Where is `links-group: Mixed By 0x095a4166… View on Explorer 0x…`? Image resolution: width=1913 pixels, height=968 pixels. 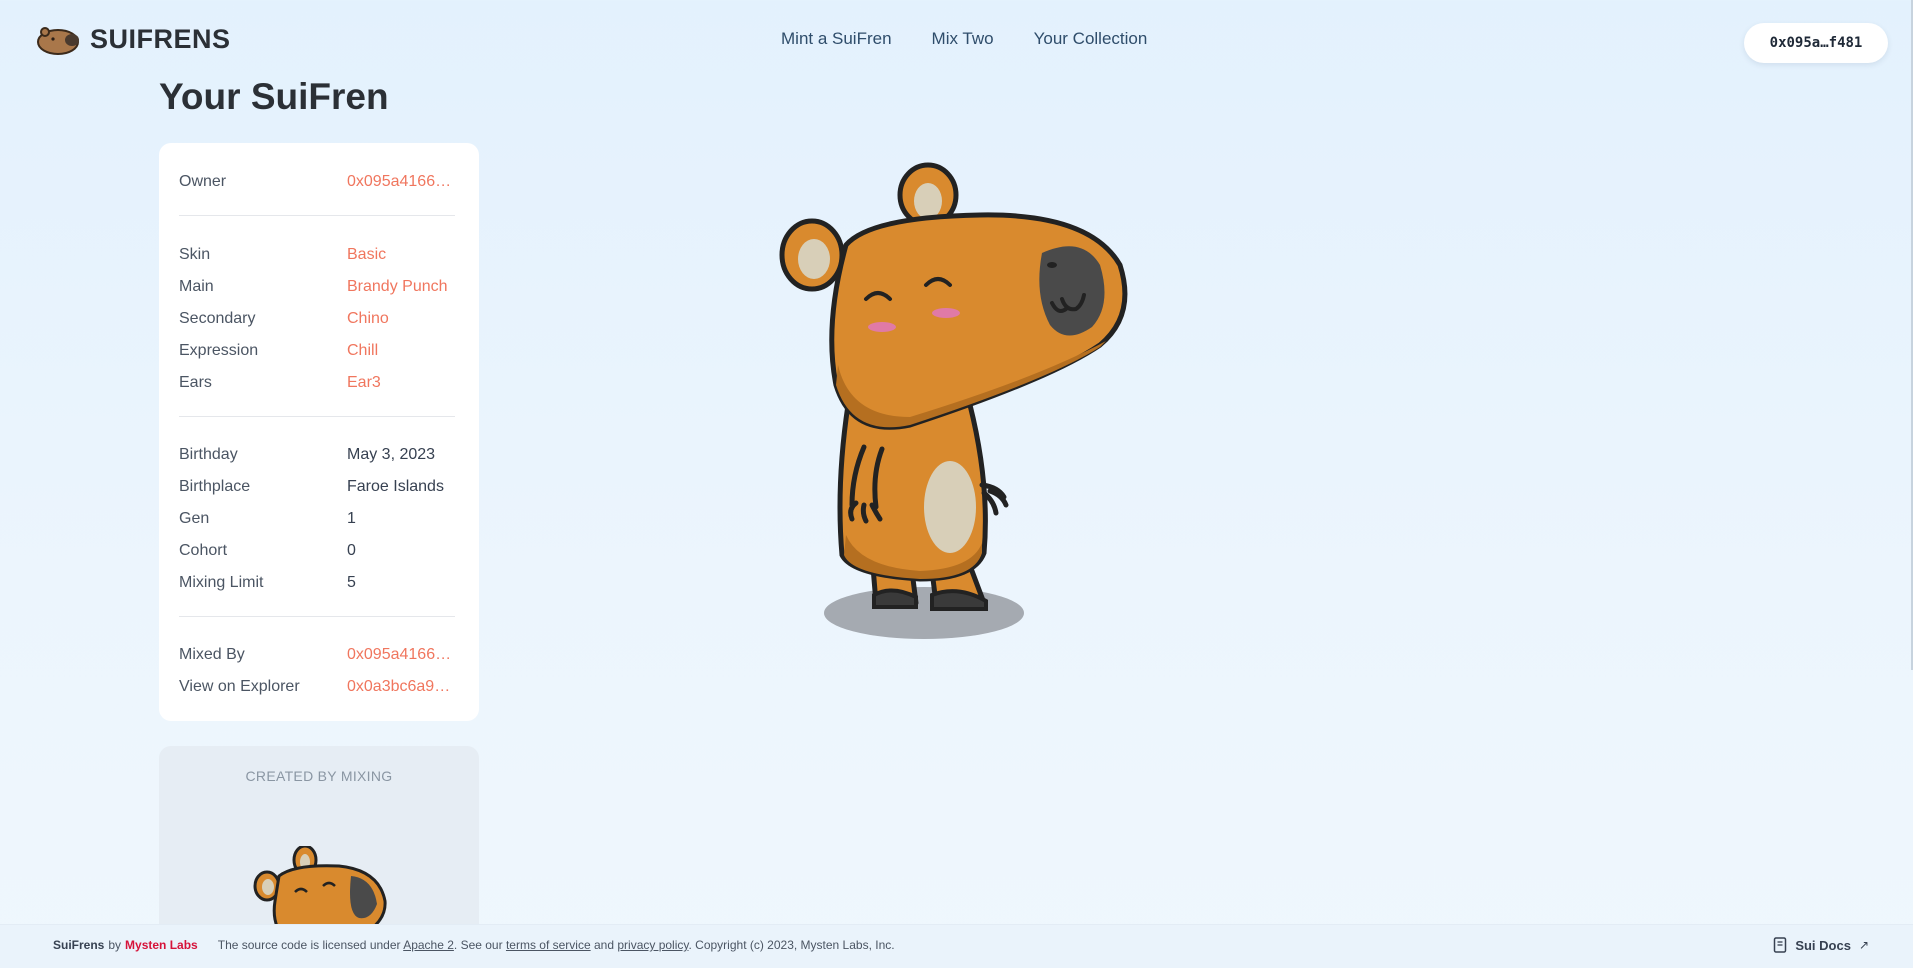
links-group: Mixed By 0x095a4166… View on Explorer 0x… is located at coordinates (317, 671).